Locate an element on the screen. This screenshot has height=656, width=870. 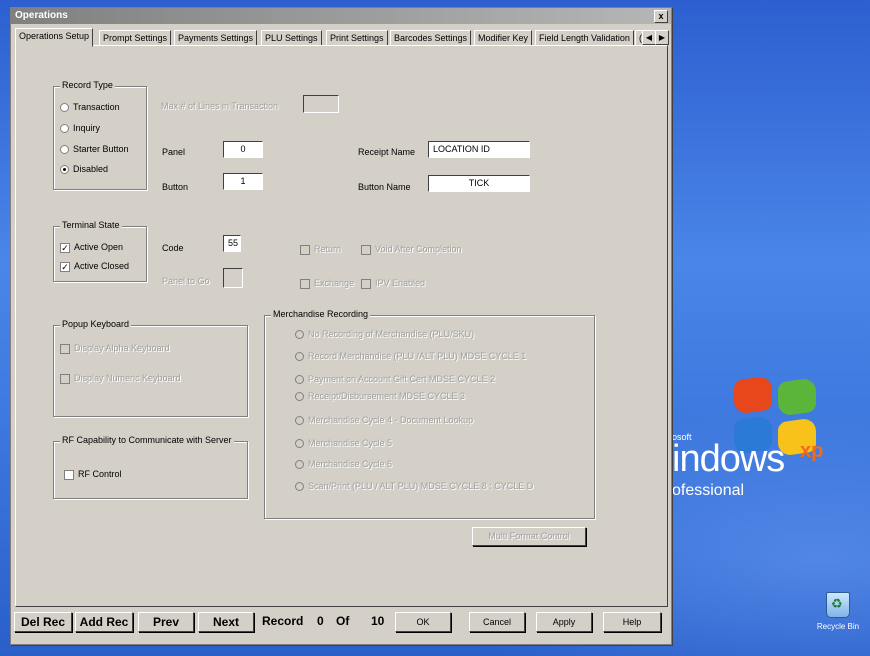
terminal-state-title: Terminal State is located at coordinates (91, 225).